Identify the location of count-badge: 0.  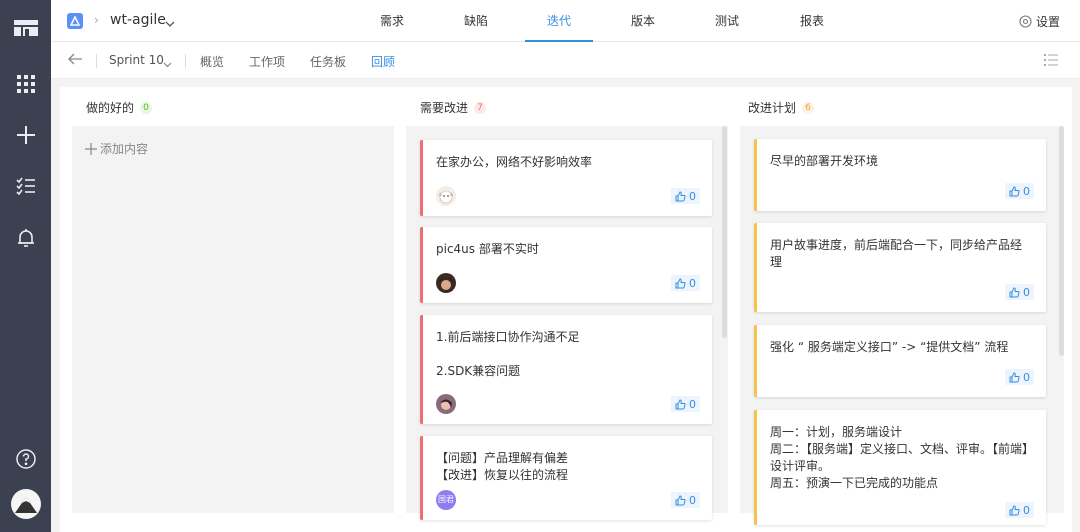
(146, 107).